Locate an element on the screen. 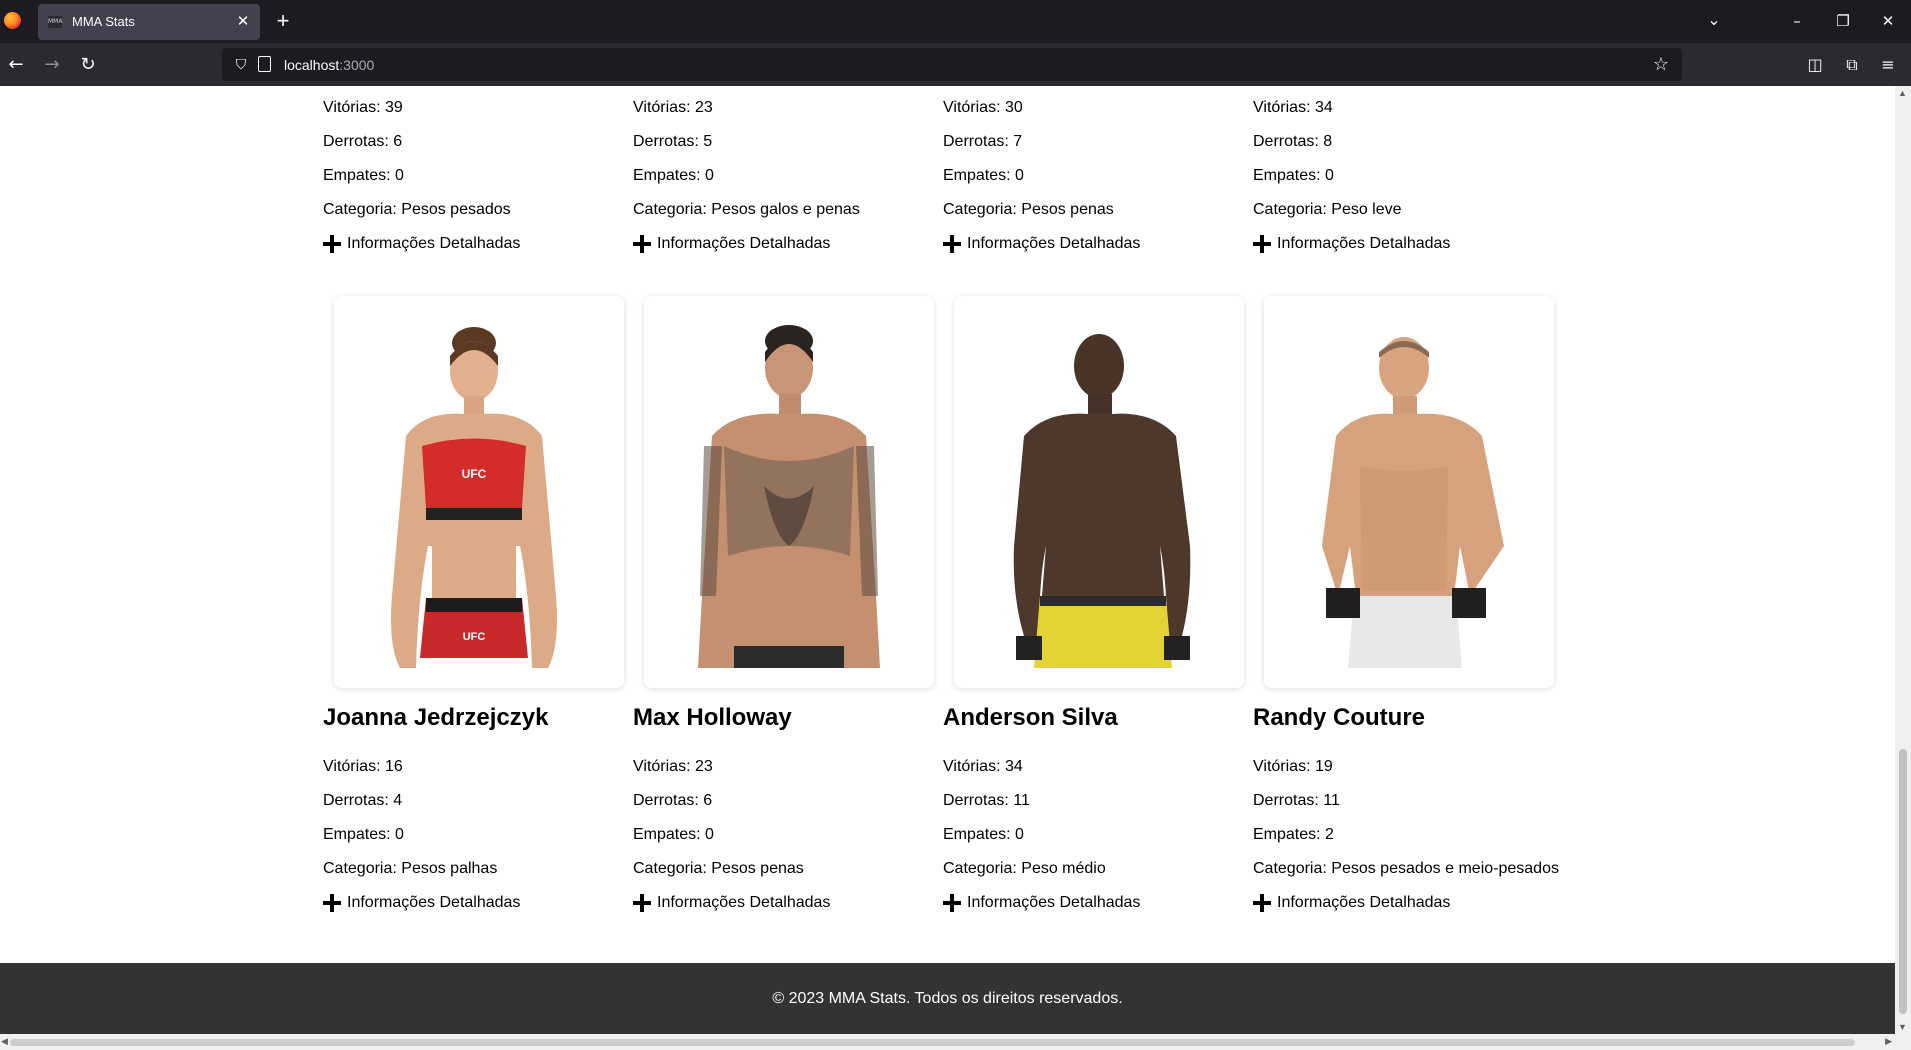 This screenshot has height=1050, width=1911. list-all-tabs-chevron-down-icon: ⌄ is located at coordinates (1714, 21).